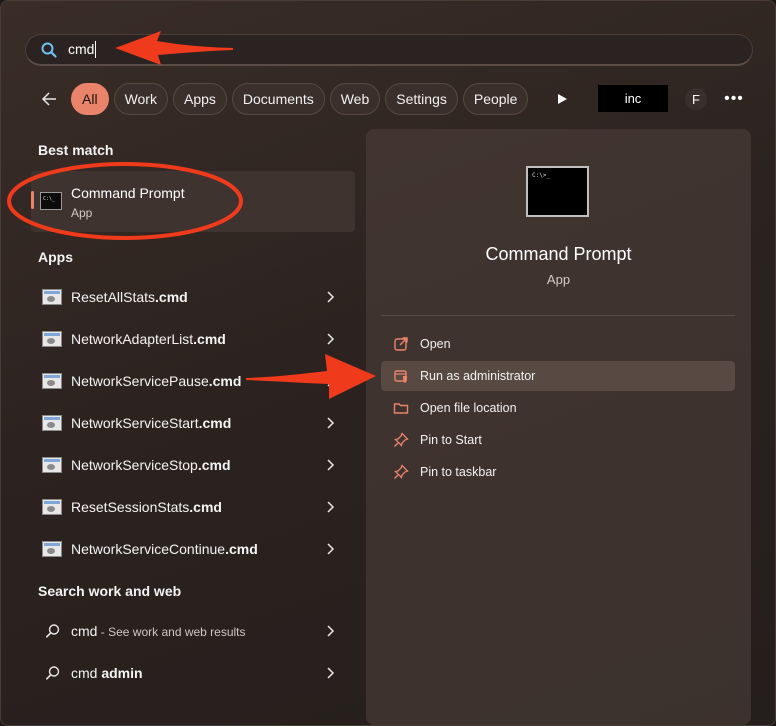 Image resolution: width=776 pixels, height=726 pixels. Describe the element at coordinates (558, 344) in the screenshot. I see `action-open: Open` at that location.